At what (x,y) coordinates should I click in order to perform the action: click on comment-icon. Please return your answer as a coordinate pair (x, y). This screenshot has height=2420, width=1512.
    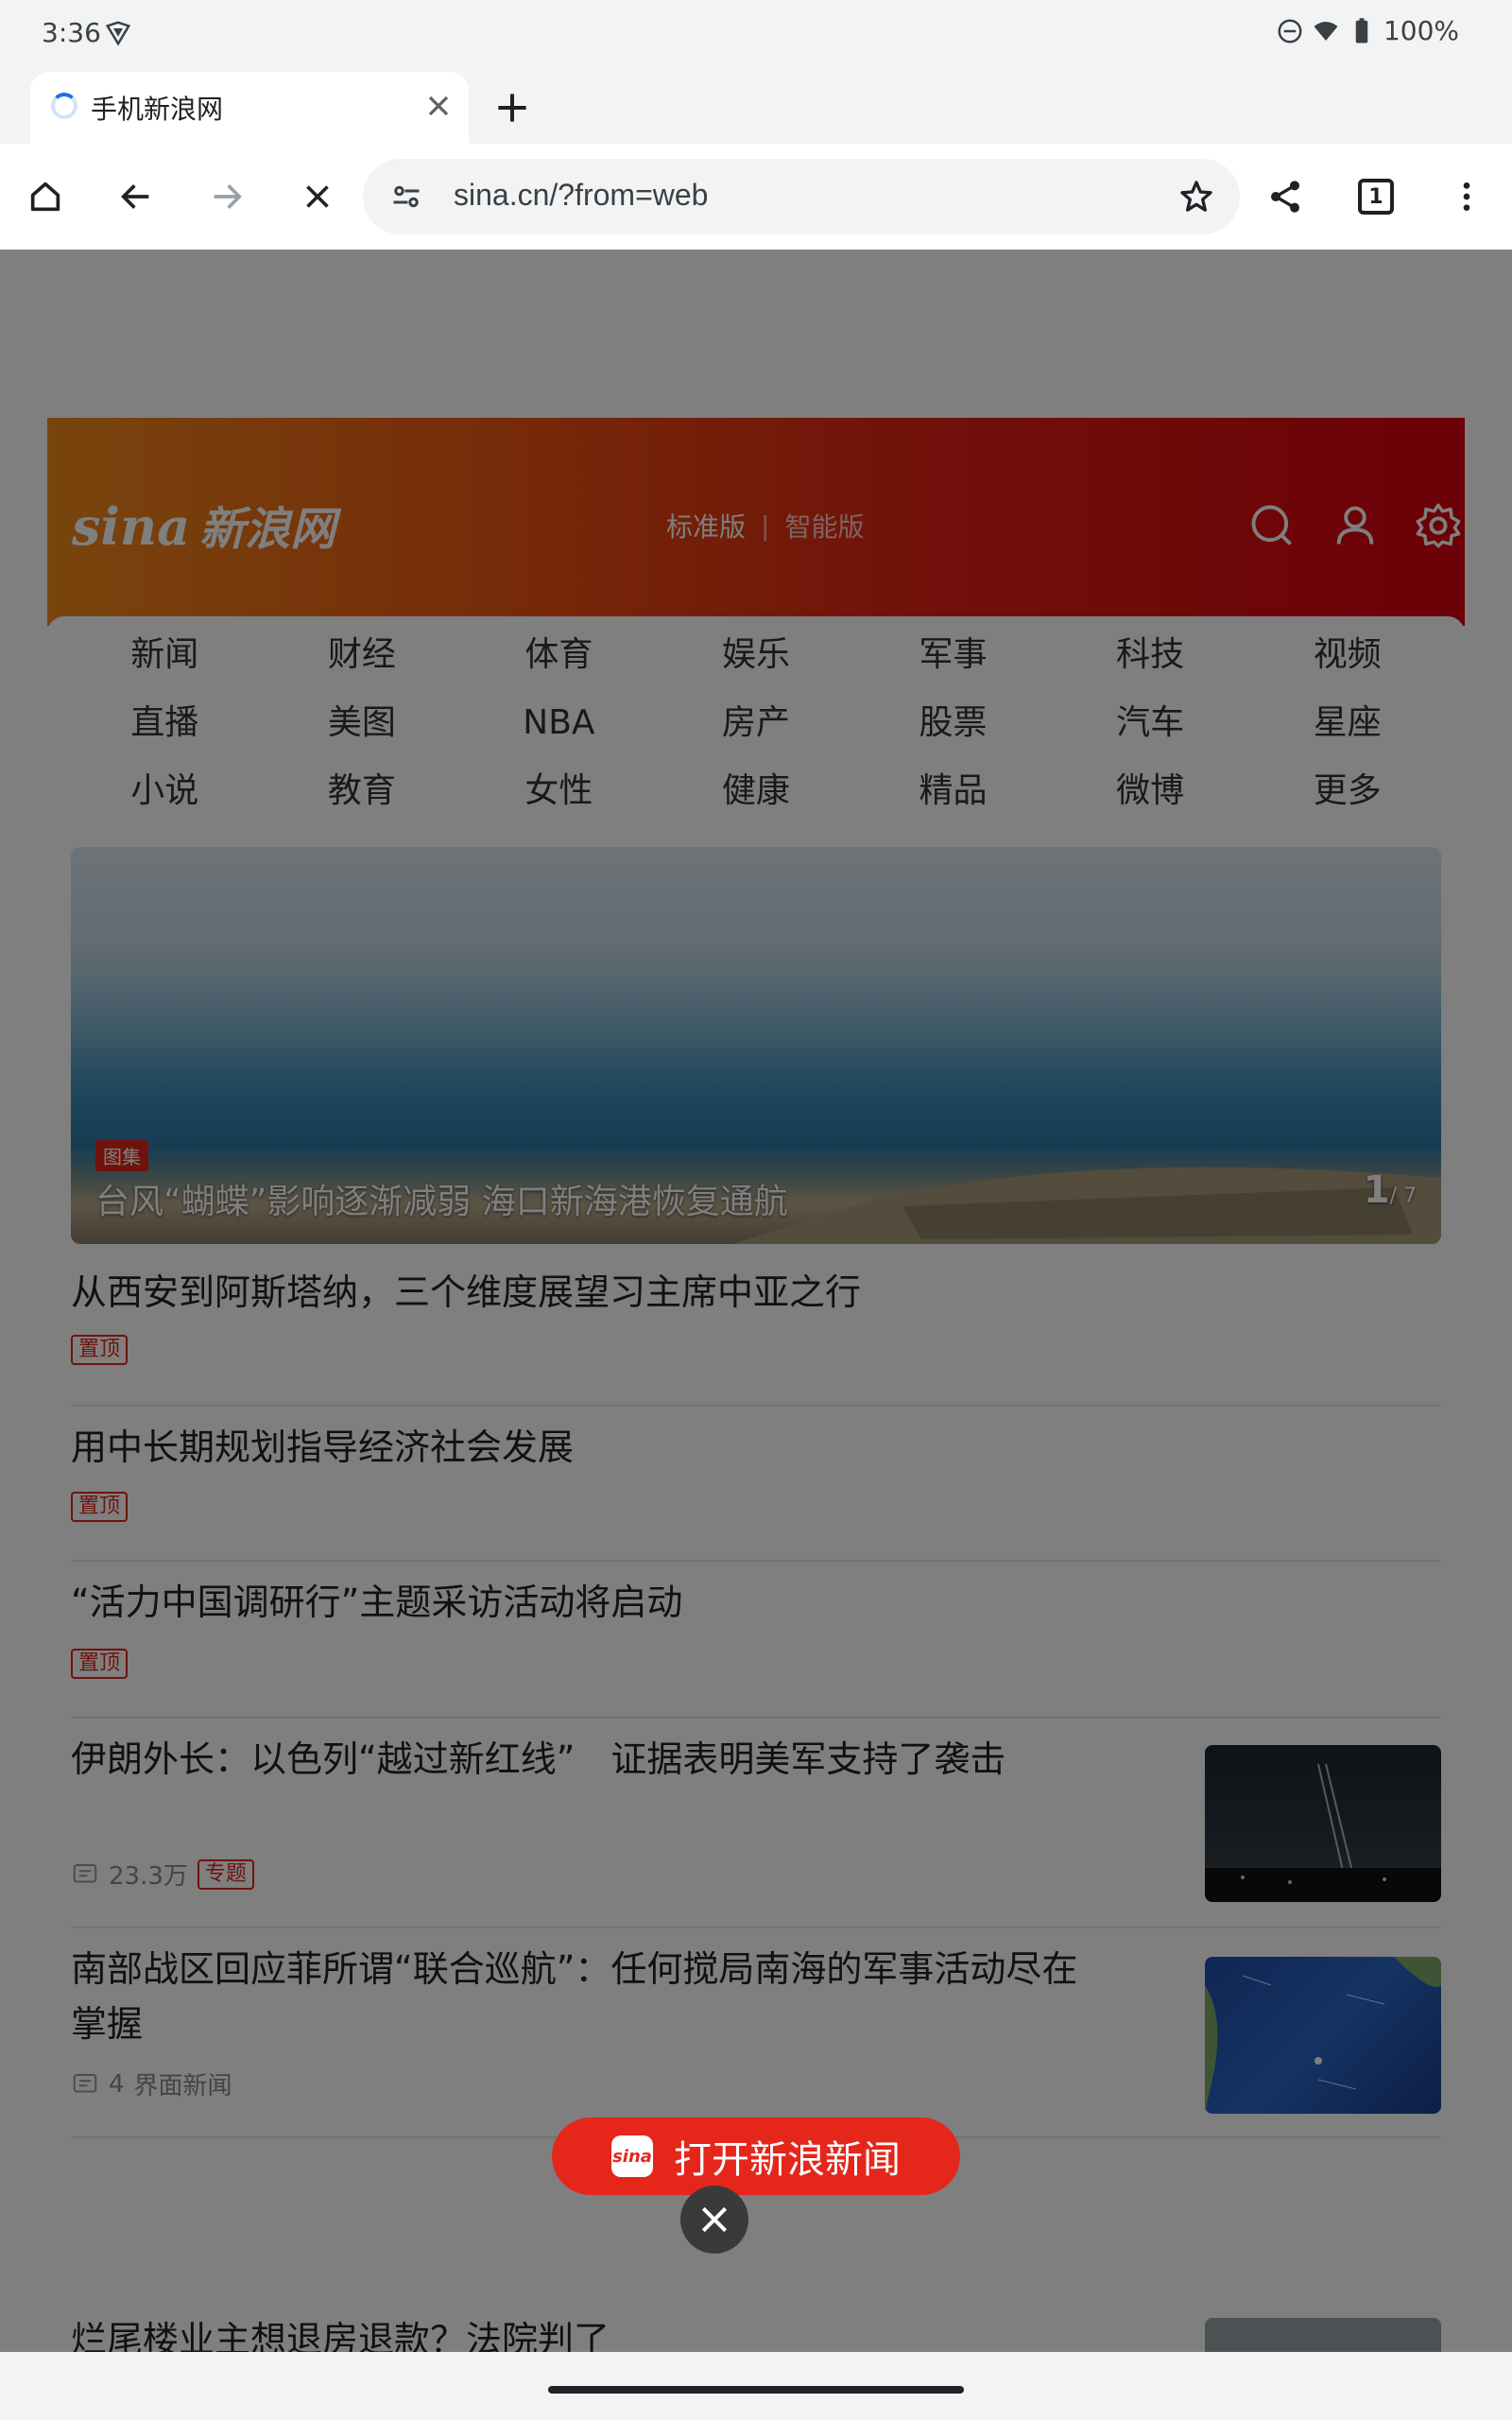
    Looking at the image, I should click on (85, 1872).